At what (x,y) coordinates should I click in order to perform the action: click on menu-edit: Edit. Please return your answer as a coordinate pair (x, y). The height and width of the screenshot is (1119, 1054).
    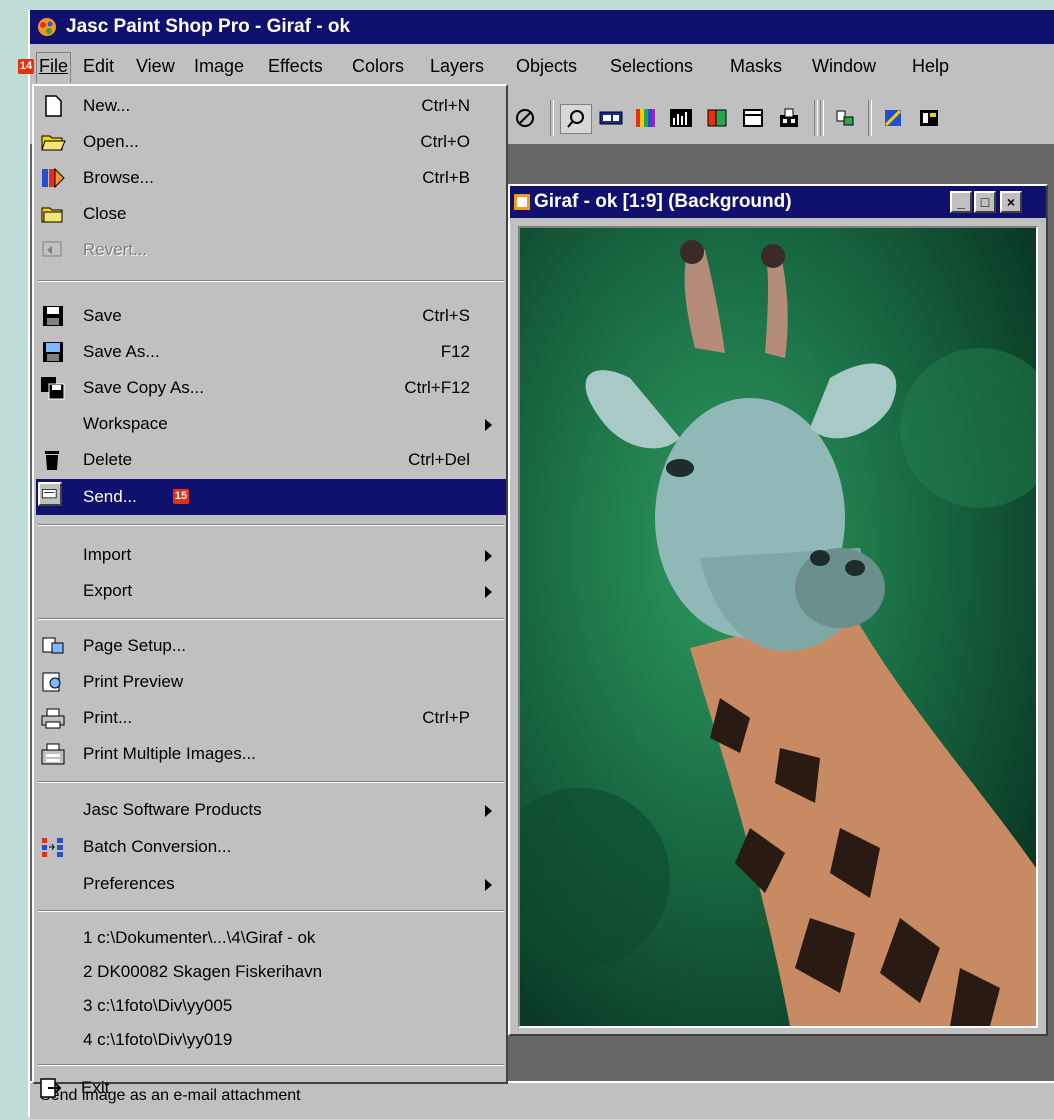
    Looking at the image, I should click on (98, 66).